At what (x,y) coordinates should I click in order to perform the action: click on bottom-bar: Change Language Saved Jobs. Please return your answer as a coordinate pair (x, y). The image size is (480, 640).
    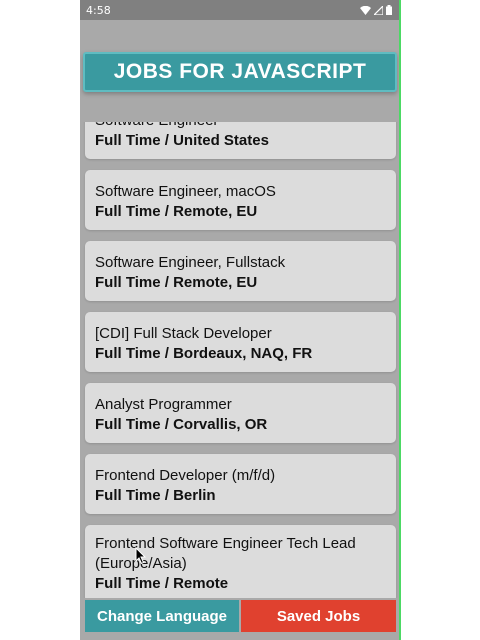
    Looking at the image, I should click on (240, 619).